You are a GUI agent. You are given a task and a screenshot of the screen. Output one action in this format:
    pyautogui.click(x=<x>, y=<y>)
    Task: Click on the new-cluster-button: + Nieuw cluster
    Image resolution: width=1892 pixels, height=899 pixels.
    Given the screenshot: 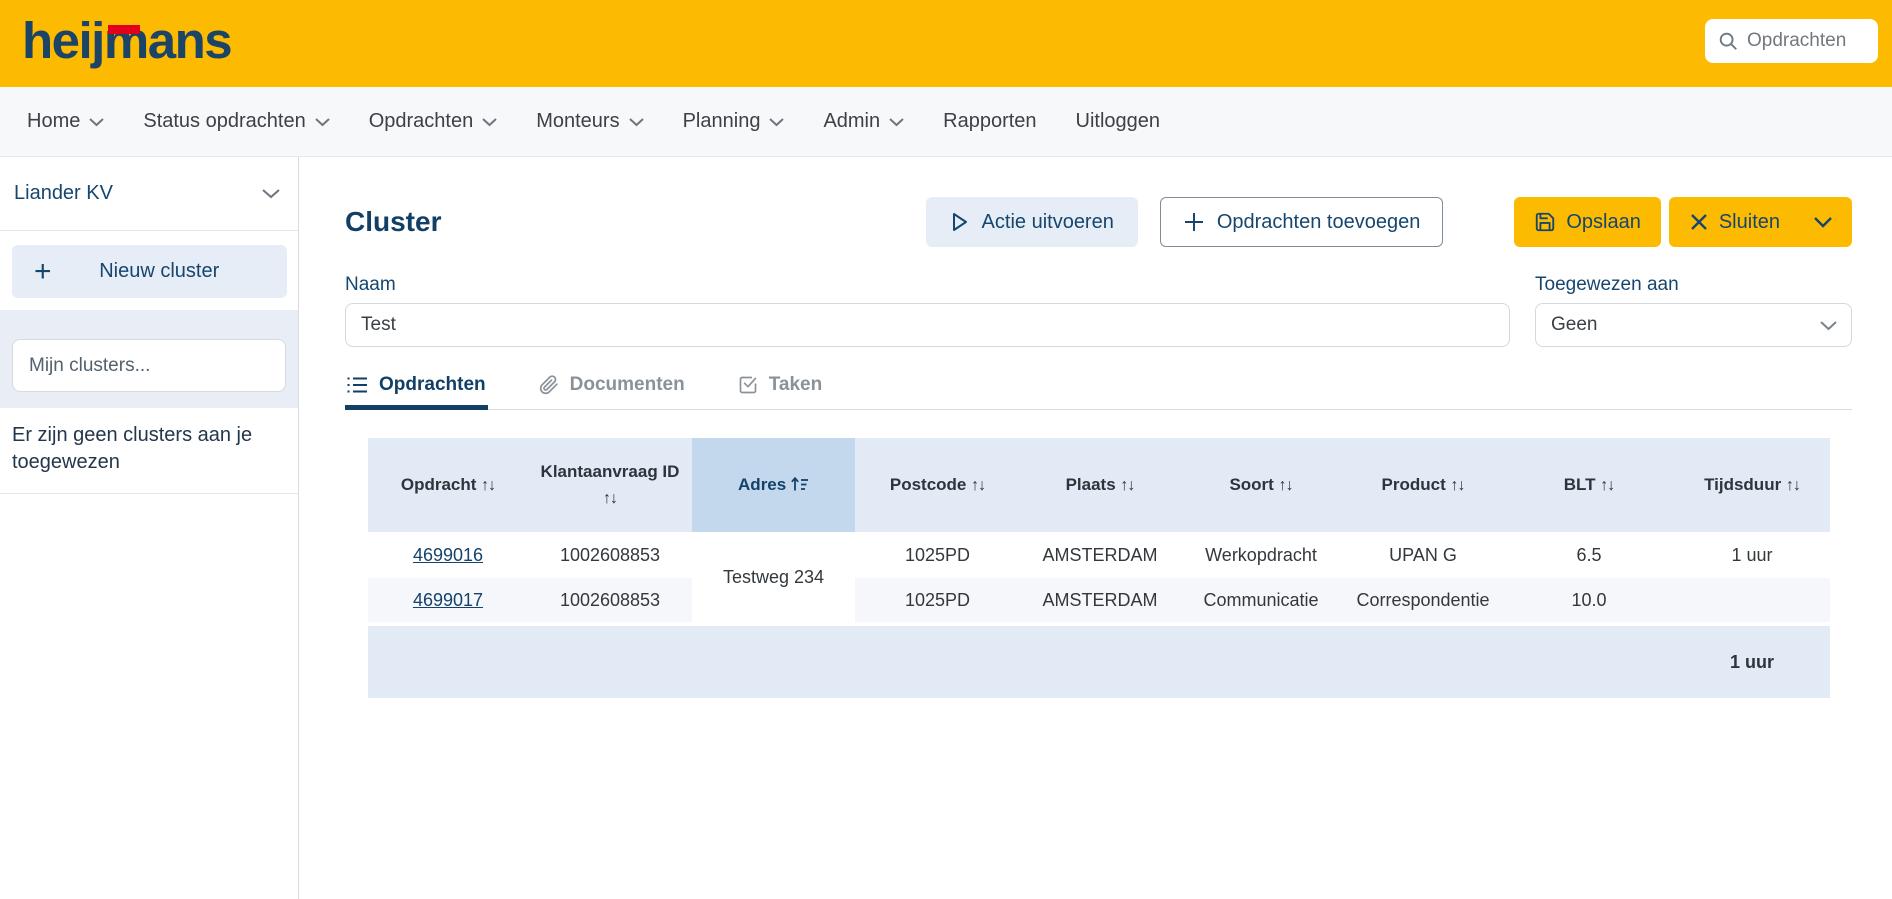 What is the action you would take?
    pyautogui.click(x=149, y=271)
    